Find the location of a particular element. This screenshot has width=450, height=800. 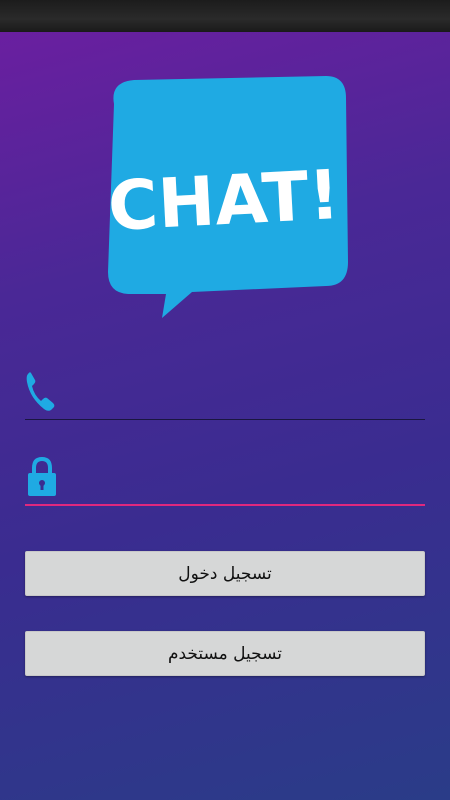

phone-input is located at coordinates (244, 398).